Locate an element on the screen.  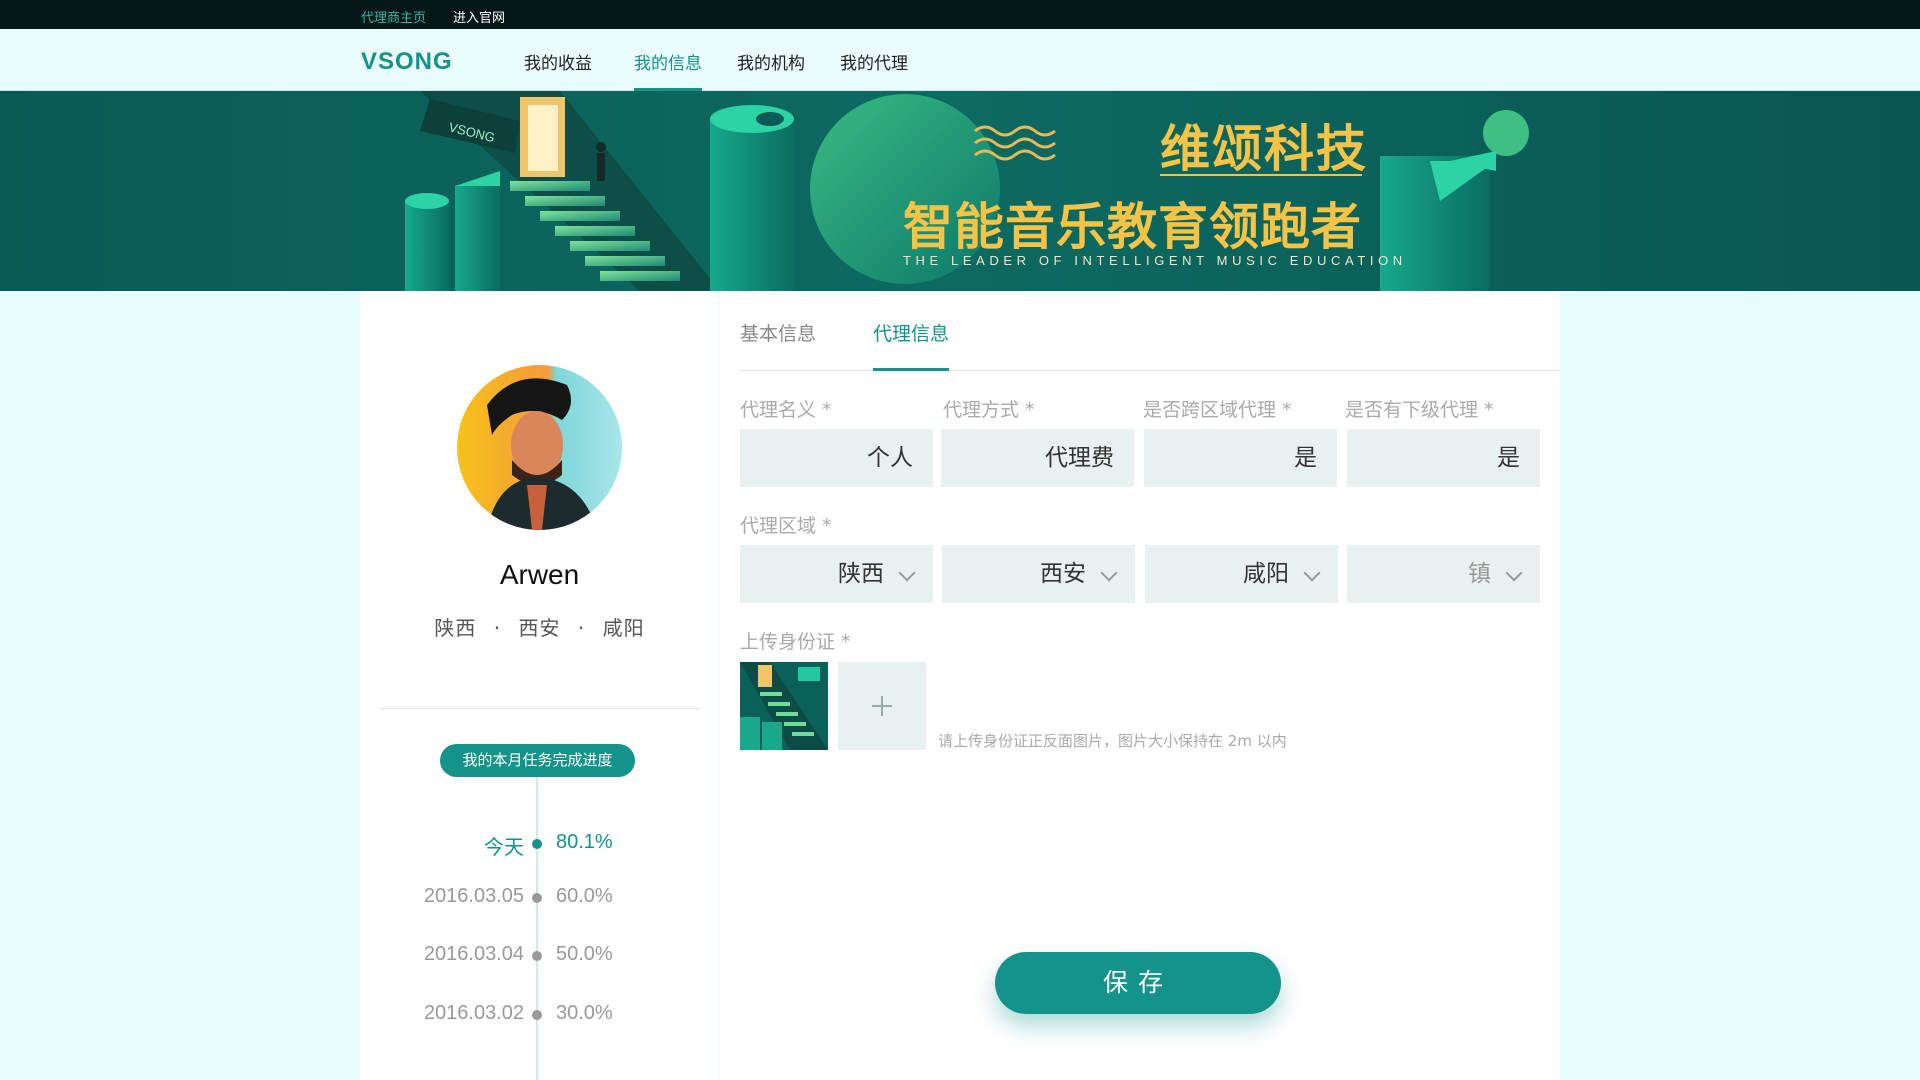
form-tabs: 基本信息 代理信息 is located at coordinates (1150, 331).